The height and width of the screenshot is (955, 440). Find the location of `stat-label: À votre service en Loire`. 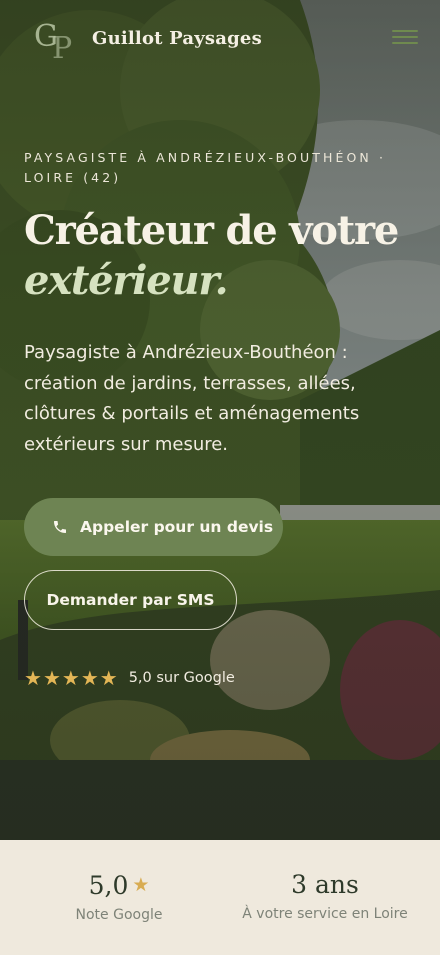

stat-label: À votre service en Loire is located at coordinates (325, 914).